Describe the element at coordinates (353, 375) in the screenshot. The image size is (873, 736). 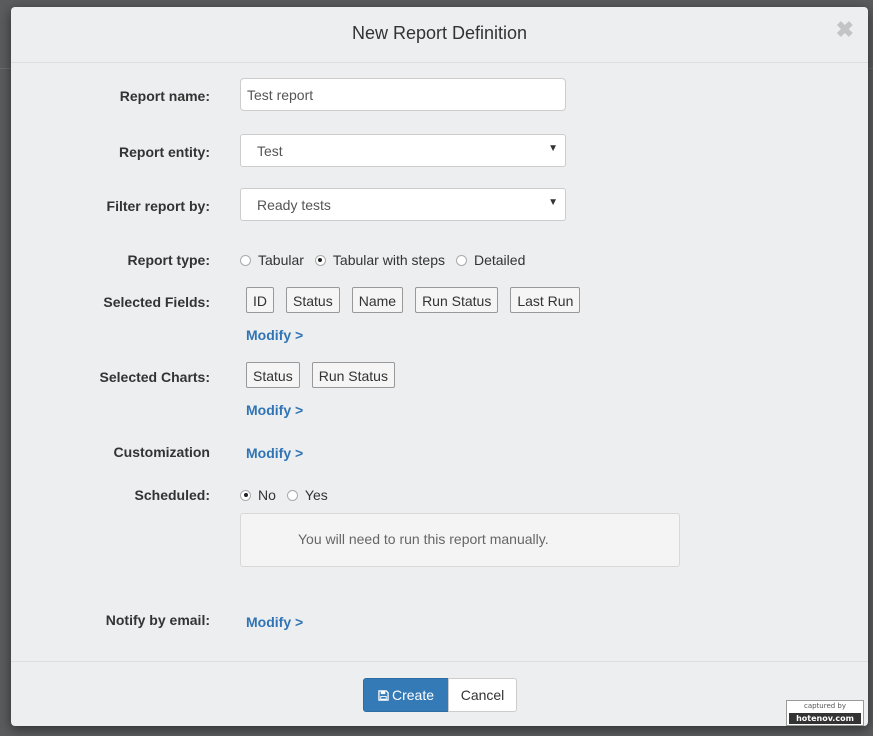
I see `chart-tag: Run Status` at that location.